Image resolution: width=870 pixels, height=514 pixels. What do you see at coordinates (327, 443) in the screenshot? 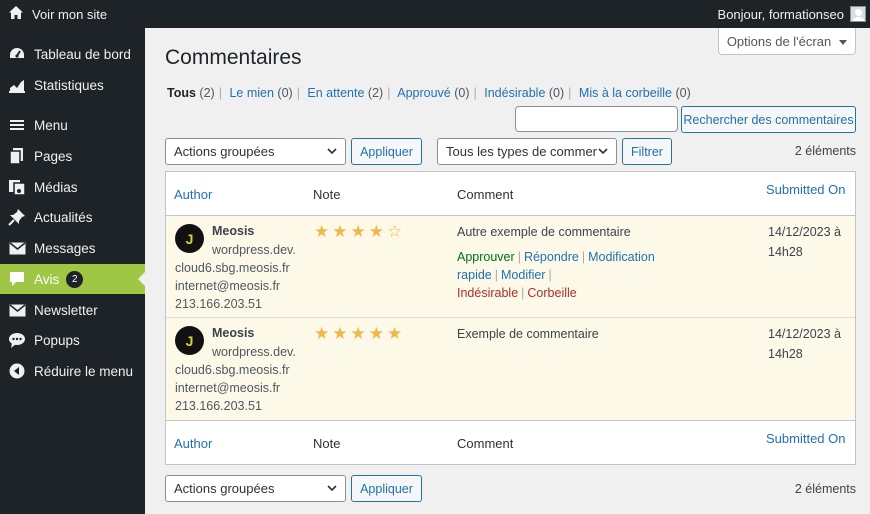
I see `column-note-footer: Note` at bounding box center [327, 443].